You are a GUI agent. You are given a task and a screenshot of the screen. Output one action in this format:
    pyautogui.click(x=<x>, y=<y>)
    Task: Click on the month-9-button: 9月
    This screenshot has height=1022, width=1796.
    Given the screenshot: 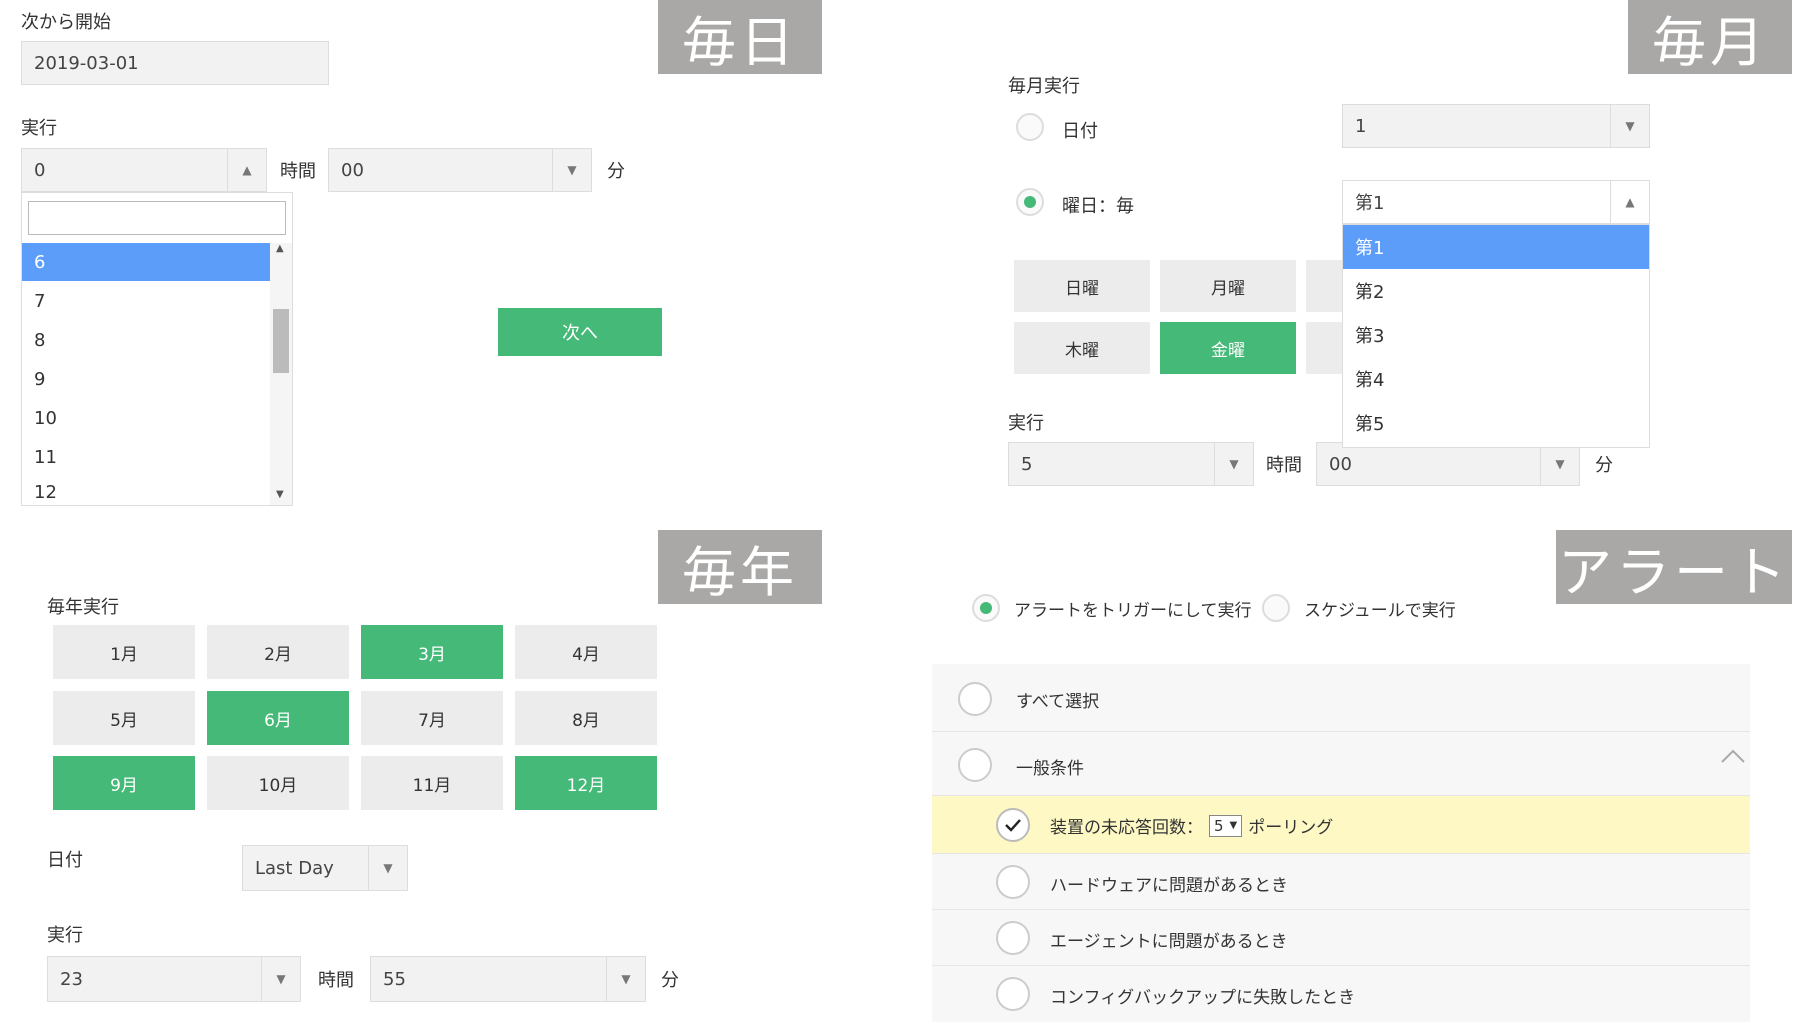 What is the action you would take?
    pyautogui.click(x=124, y=783)
    